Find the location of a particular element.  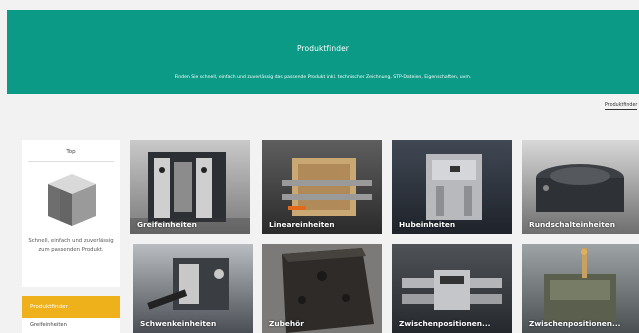

tile-label: Schwenkeinheiten is located at coordinates (178, 323).